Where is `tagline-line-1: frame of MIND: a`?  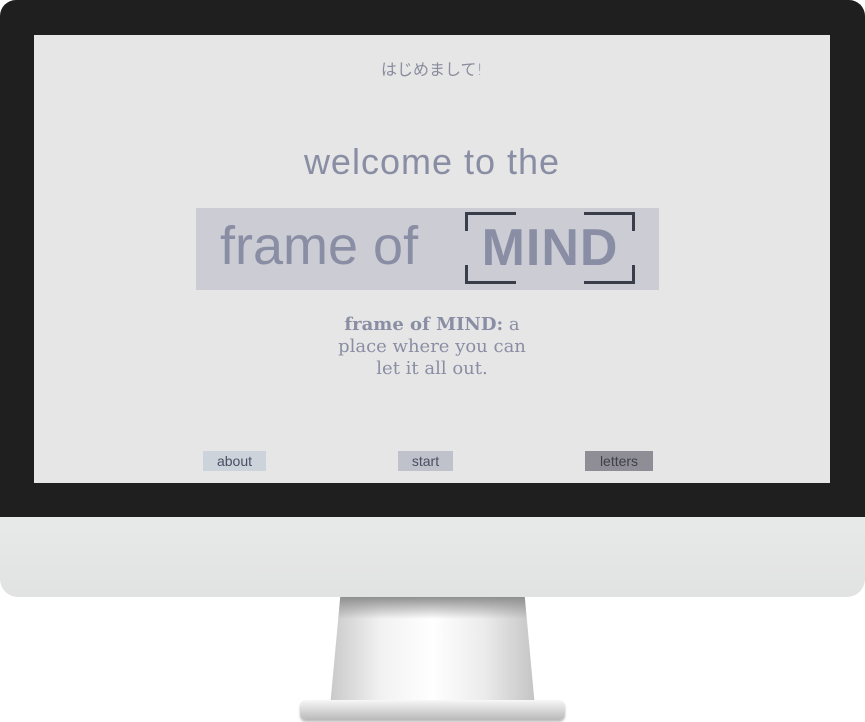 tagline-line-1: frame of MIND: a is located at coordinates (432, 325).